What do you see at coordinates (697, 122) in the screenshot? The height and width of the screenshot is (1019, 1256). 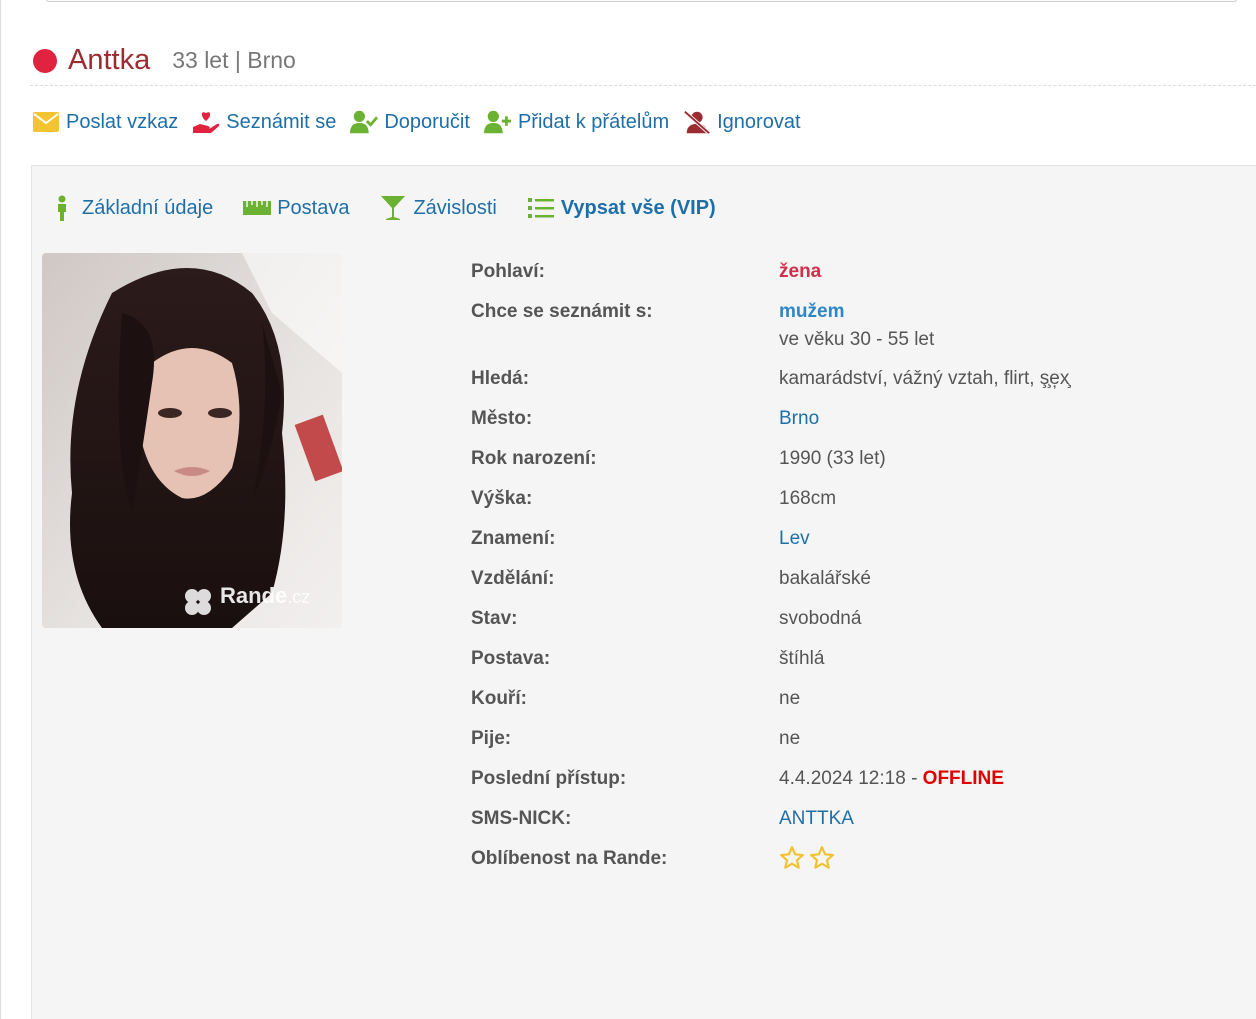 I see `user-slash-icon` at bounding box center [697, 122].